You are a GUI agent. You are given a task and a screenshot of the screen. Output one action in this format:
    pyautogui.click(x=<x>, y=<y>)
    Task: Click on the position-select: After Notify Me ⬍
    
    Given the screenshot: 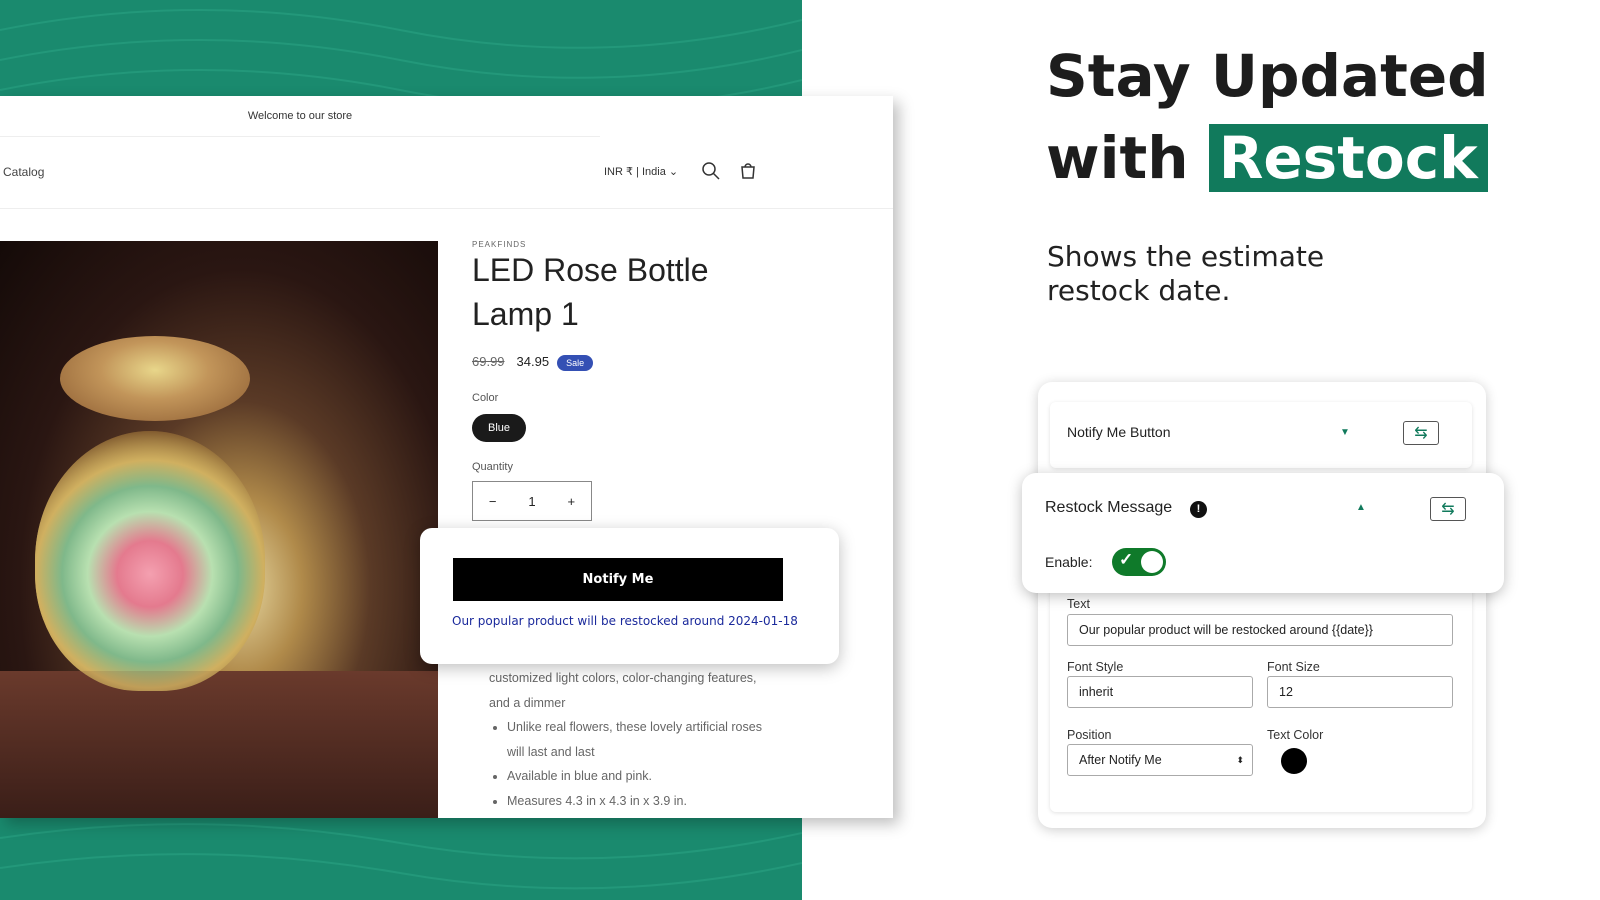 What is the action you would take?
    pyautogui.click(x=1160, y=760)
    